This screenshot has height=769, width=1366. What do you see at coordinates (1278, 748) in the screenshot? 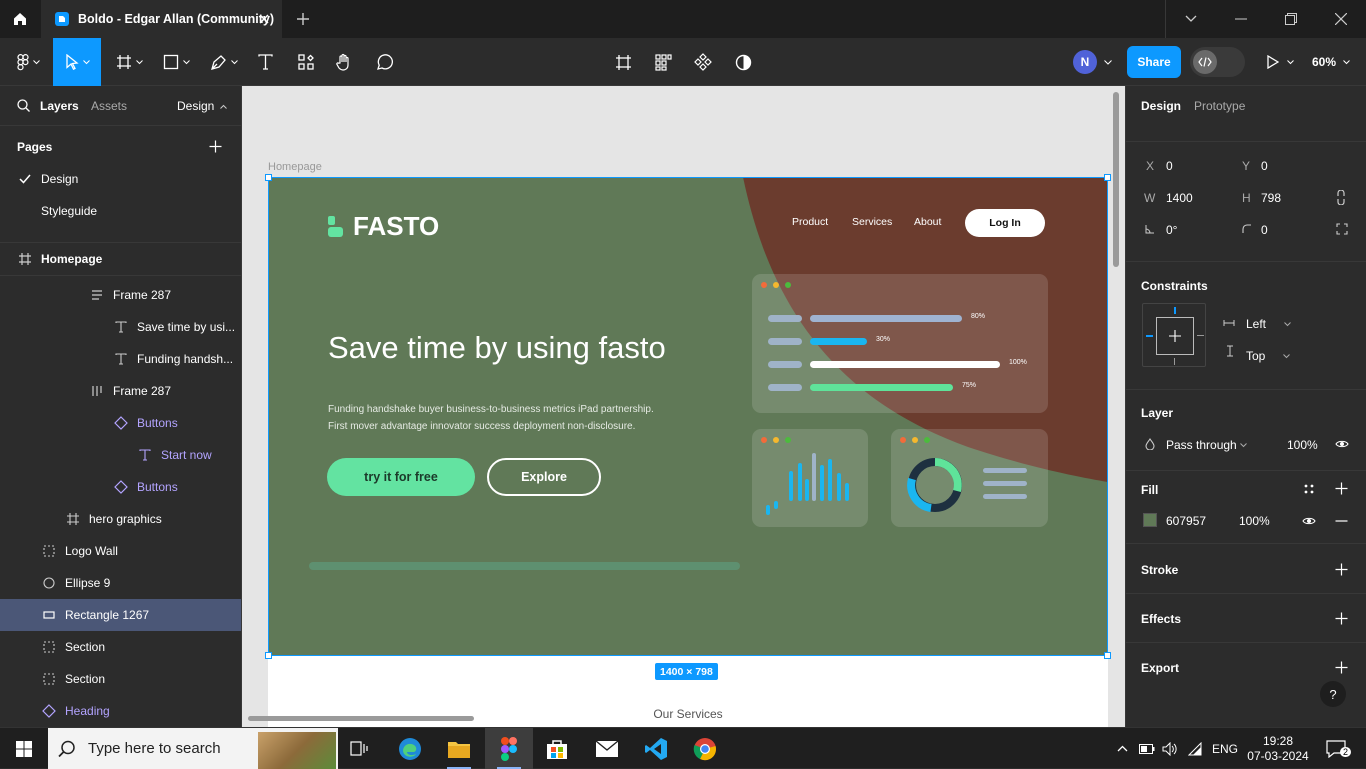
I see `clock: 19:28 07-03-2024` at bounding box center [1278, 748].